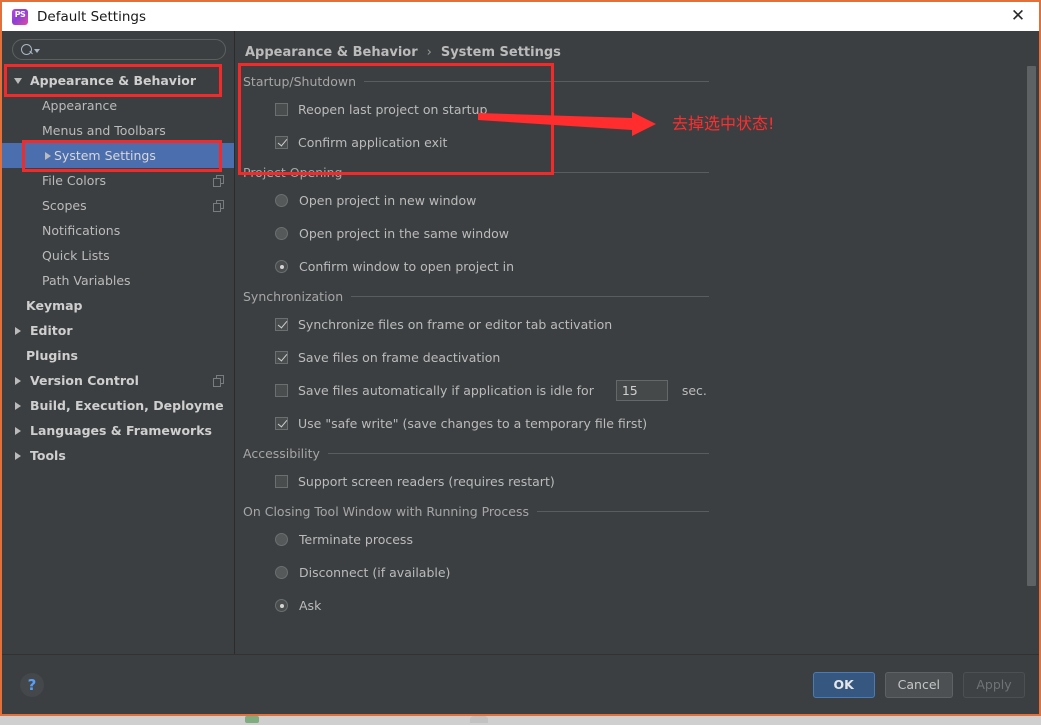  I want to click on idle-seconds-input, so click(641, 390).